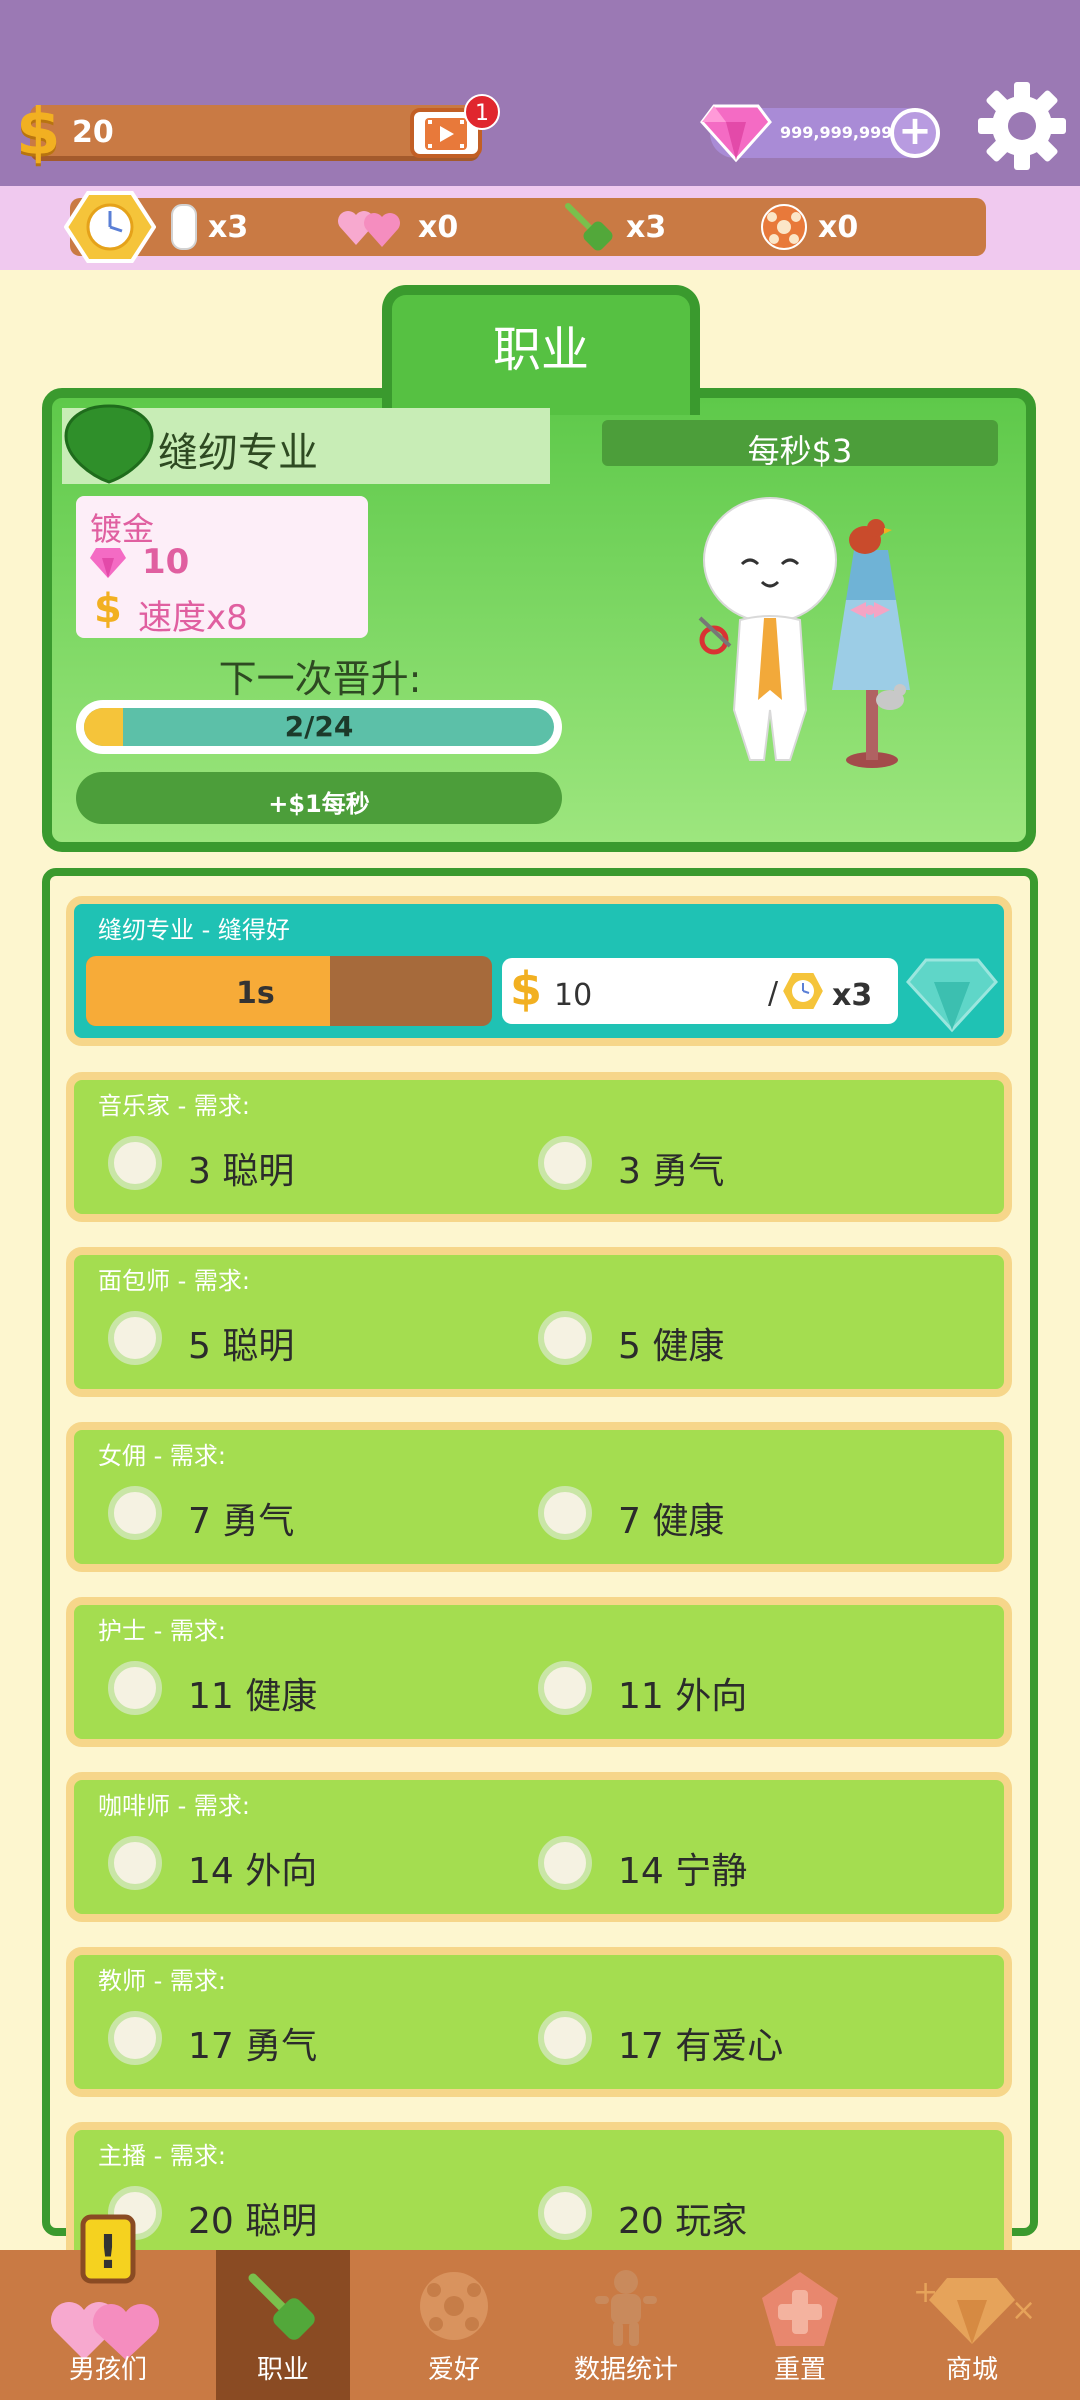 This screenshot has width=1080, height=2400. I want to click on job-requirement-title: 主播 - 需求:, so click(162, 2156).